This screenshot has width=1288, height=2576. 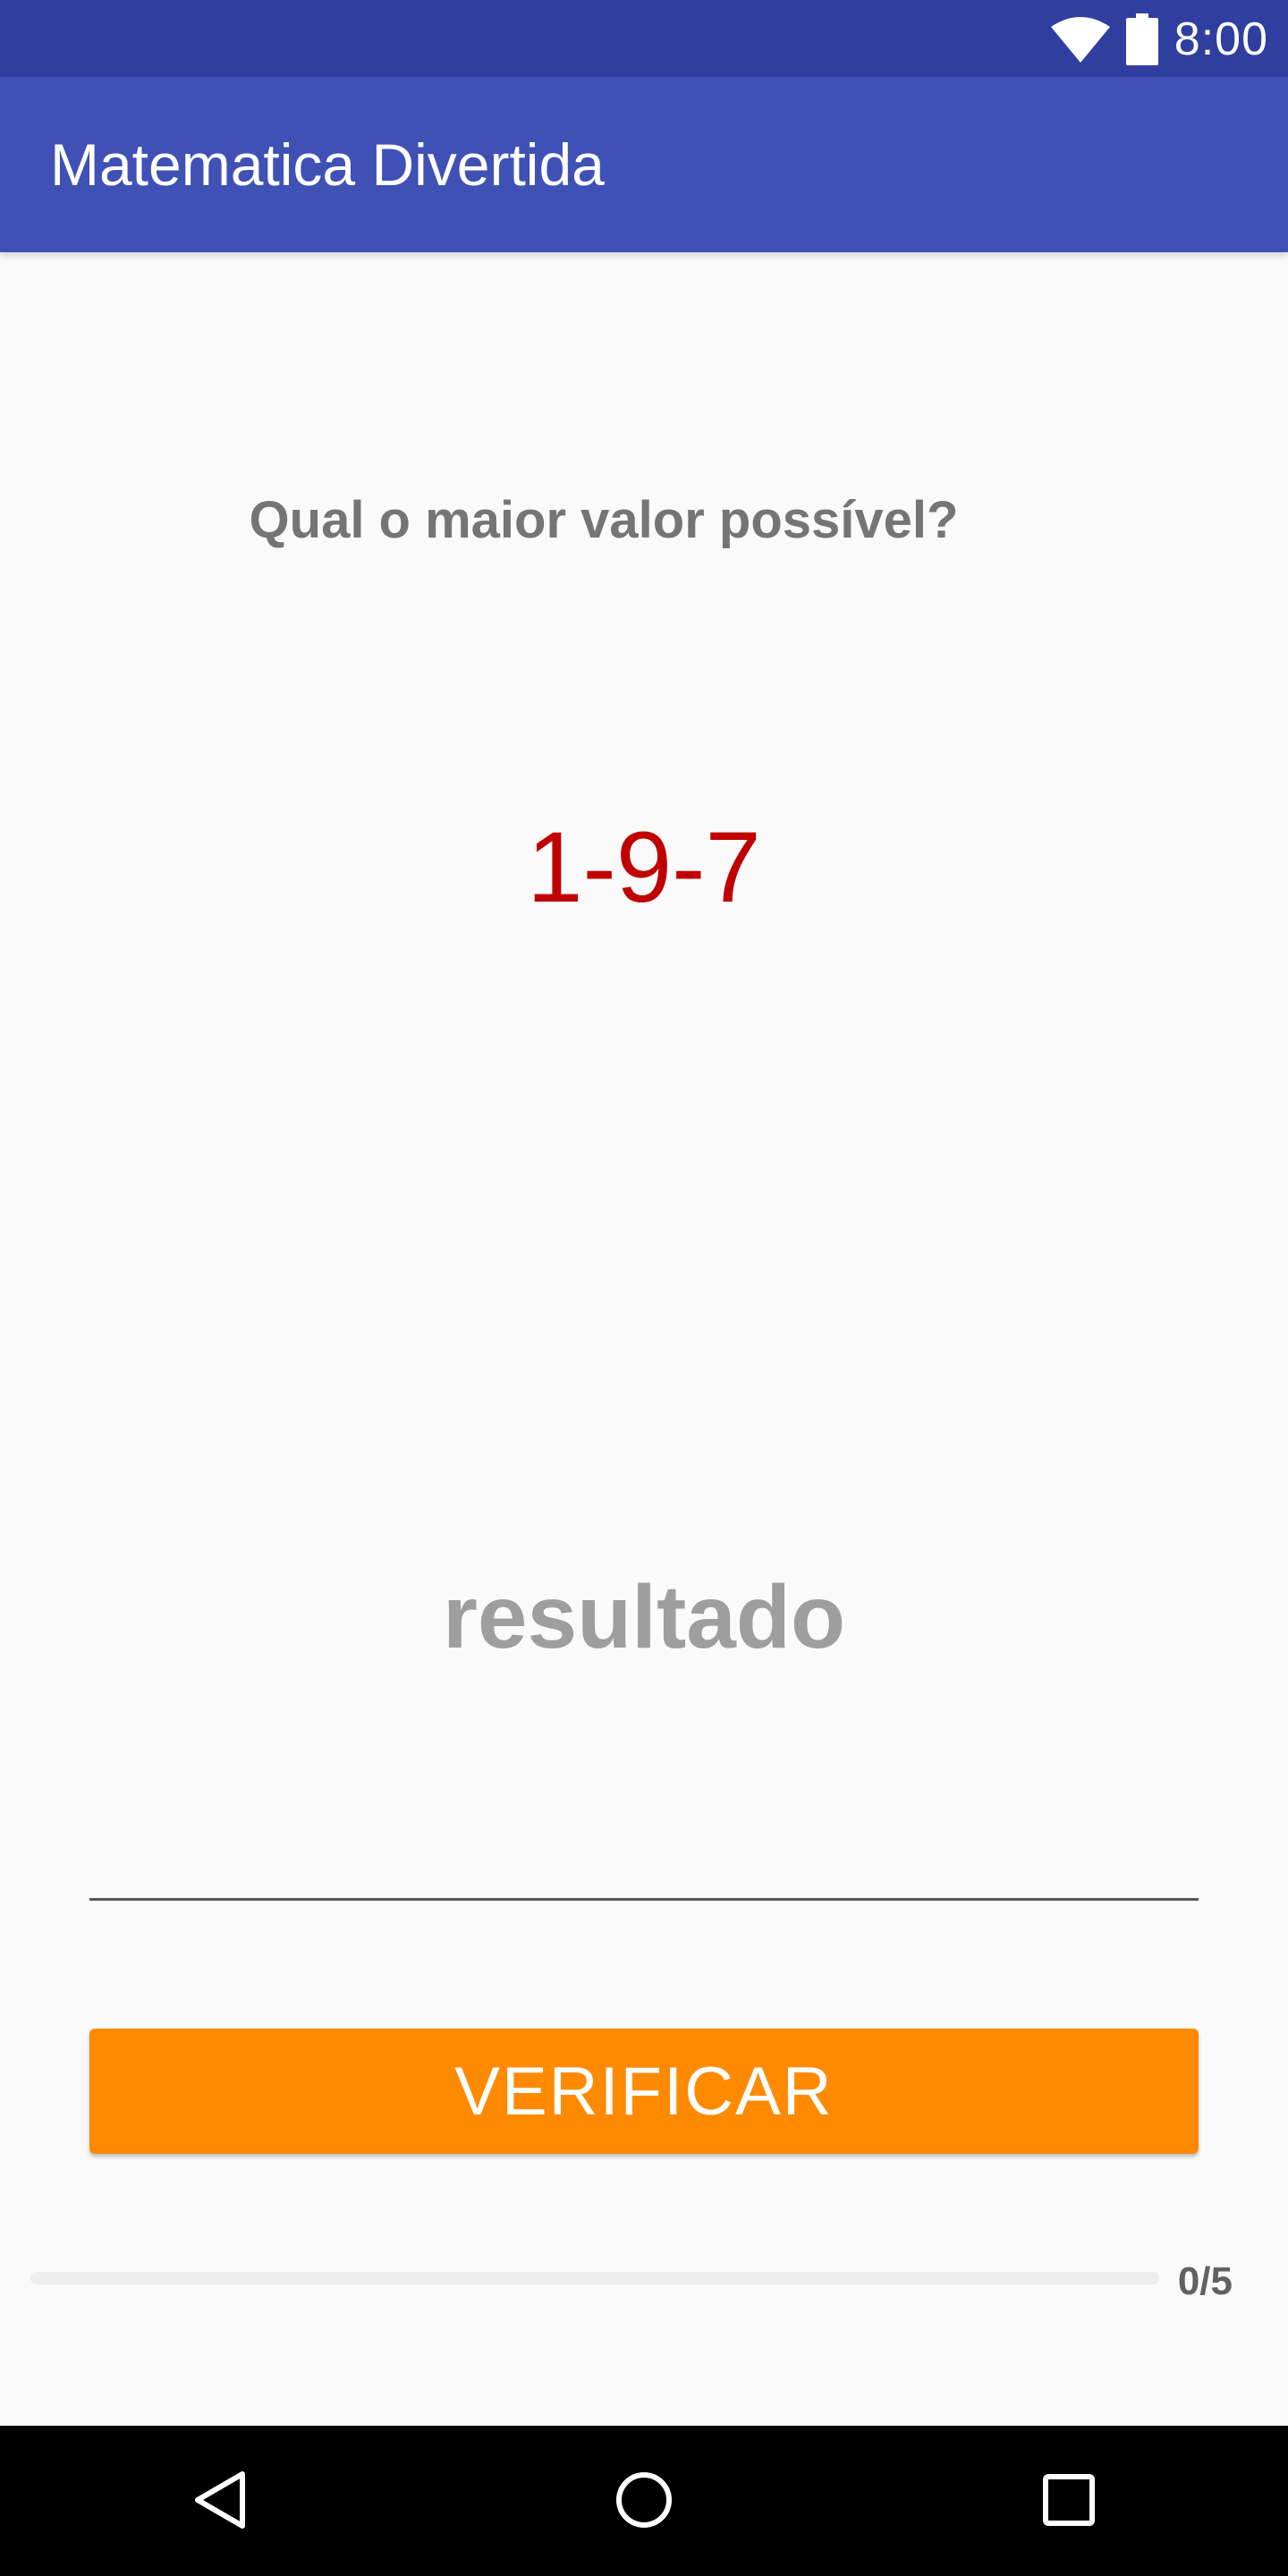 What do you see at coordinates (644, 164) in the screenshot?
I see `app-bar: Matematica Divertida` at bounding box center [644, 164].